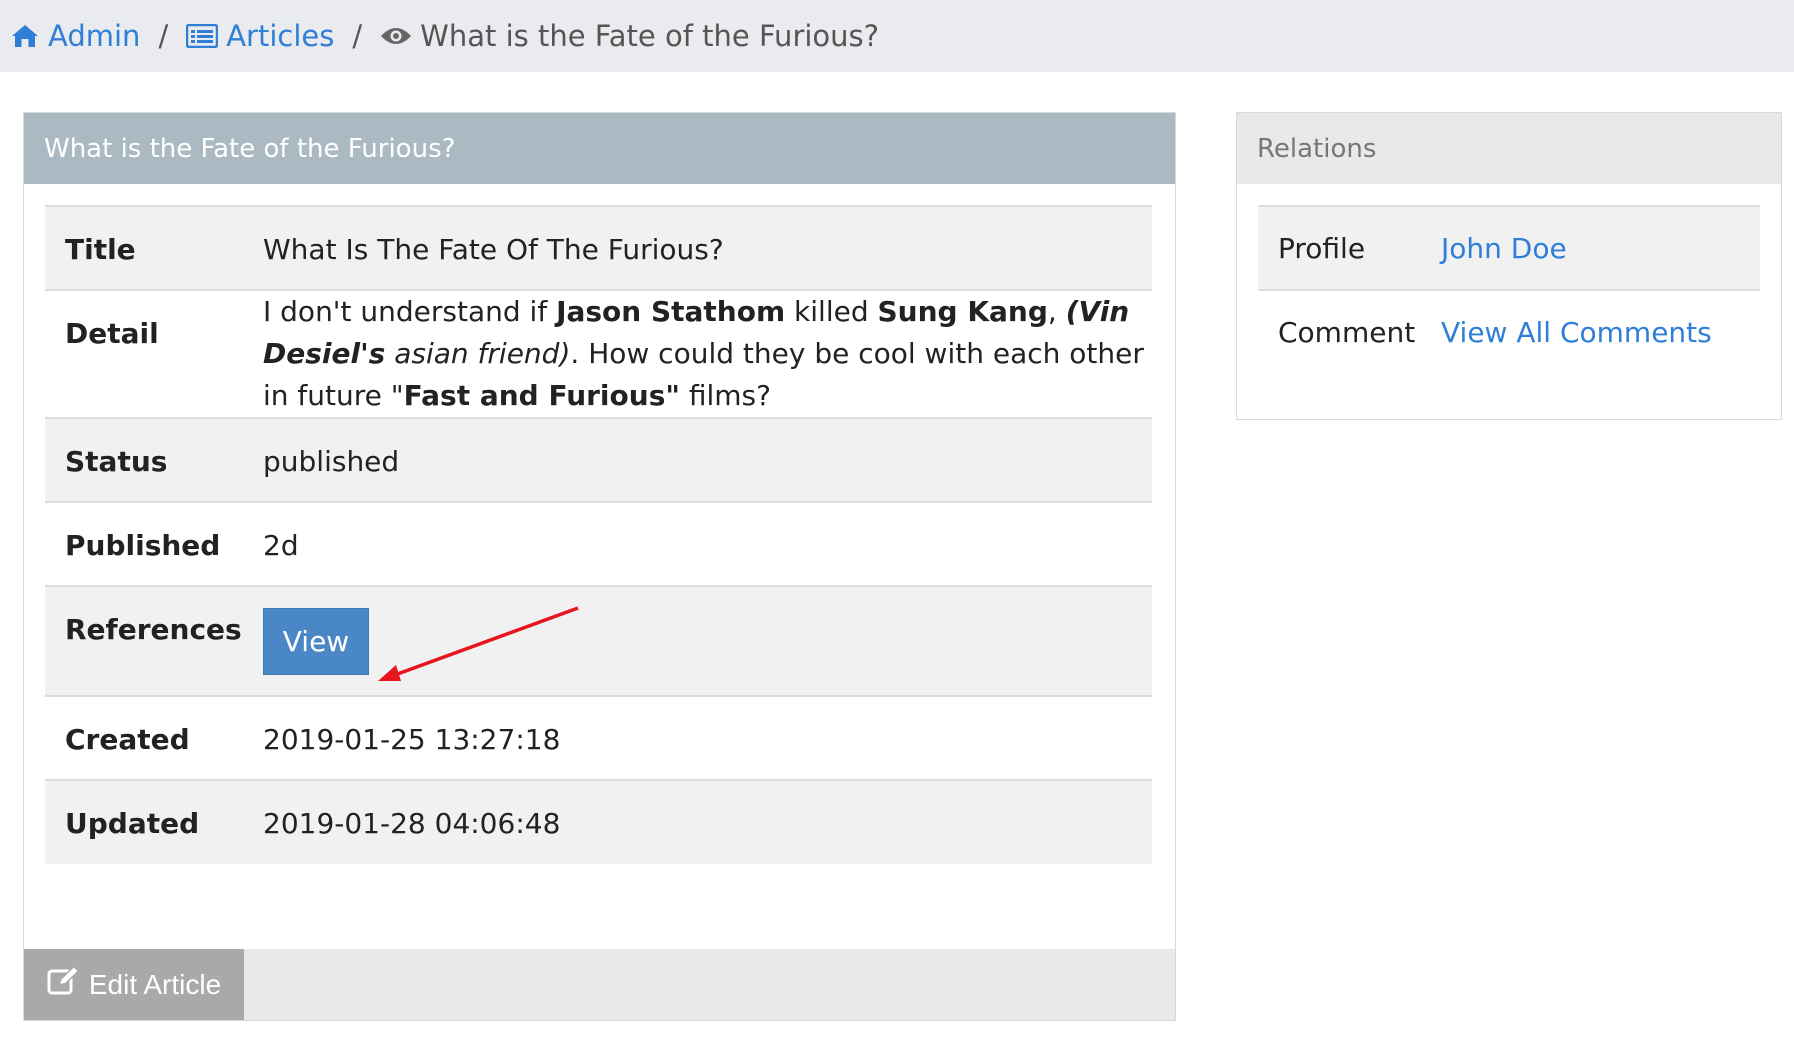  What do you see at coordinates (100, 249) in the screenshot?
I see `title-label: Title` at bounding box center [100, 249].